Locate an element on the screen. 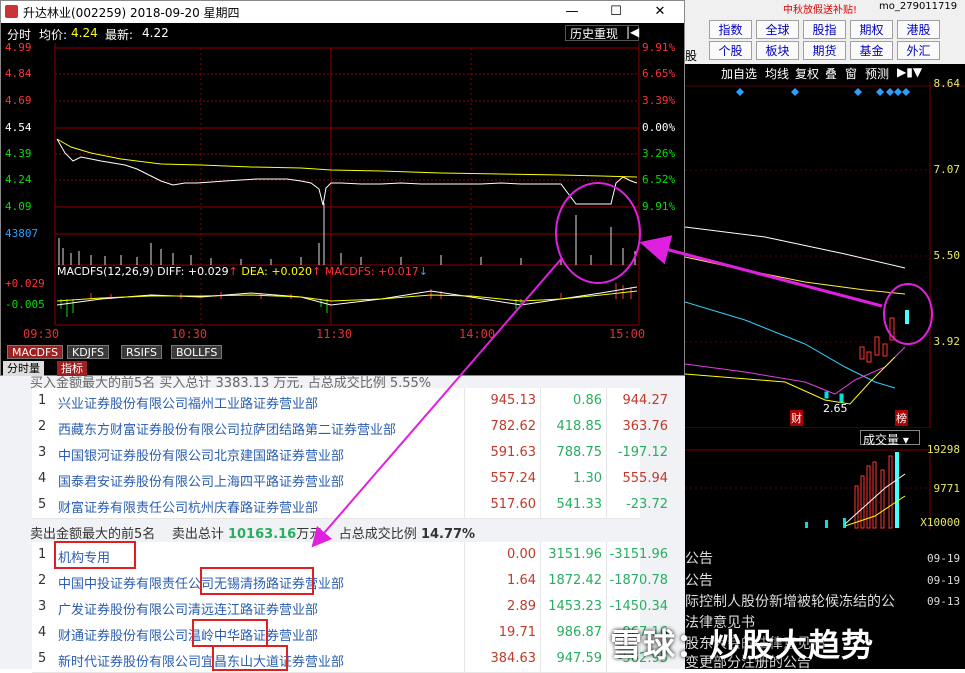 This screenshot has height=673, width=965. watermark: 雪球：炒股大趋势 is located at coordinates (742, 645).